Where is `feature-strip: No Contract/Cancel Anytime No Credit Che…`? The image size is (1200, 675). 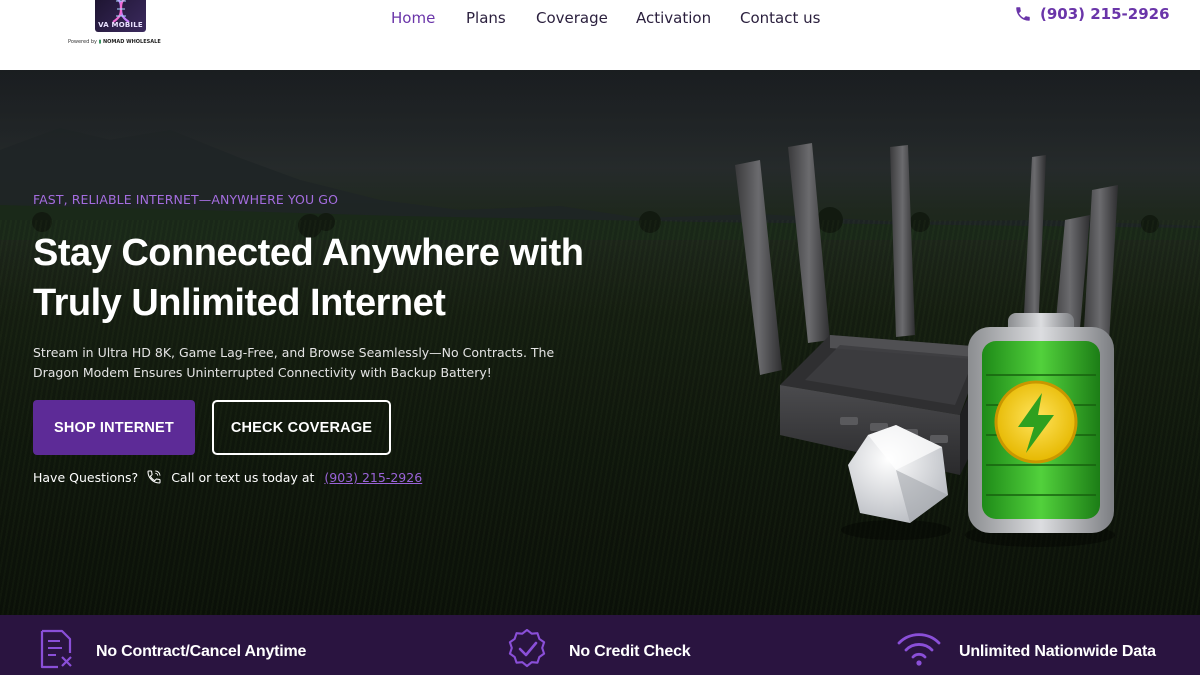 feature-strip: No Contract/Cancel Anytime No Credit Che… is located at coordinates (600, 645).